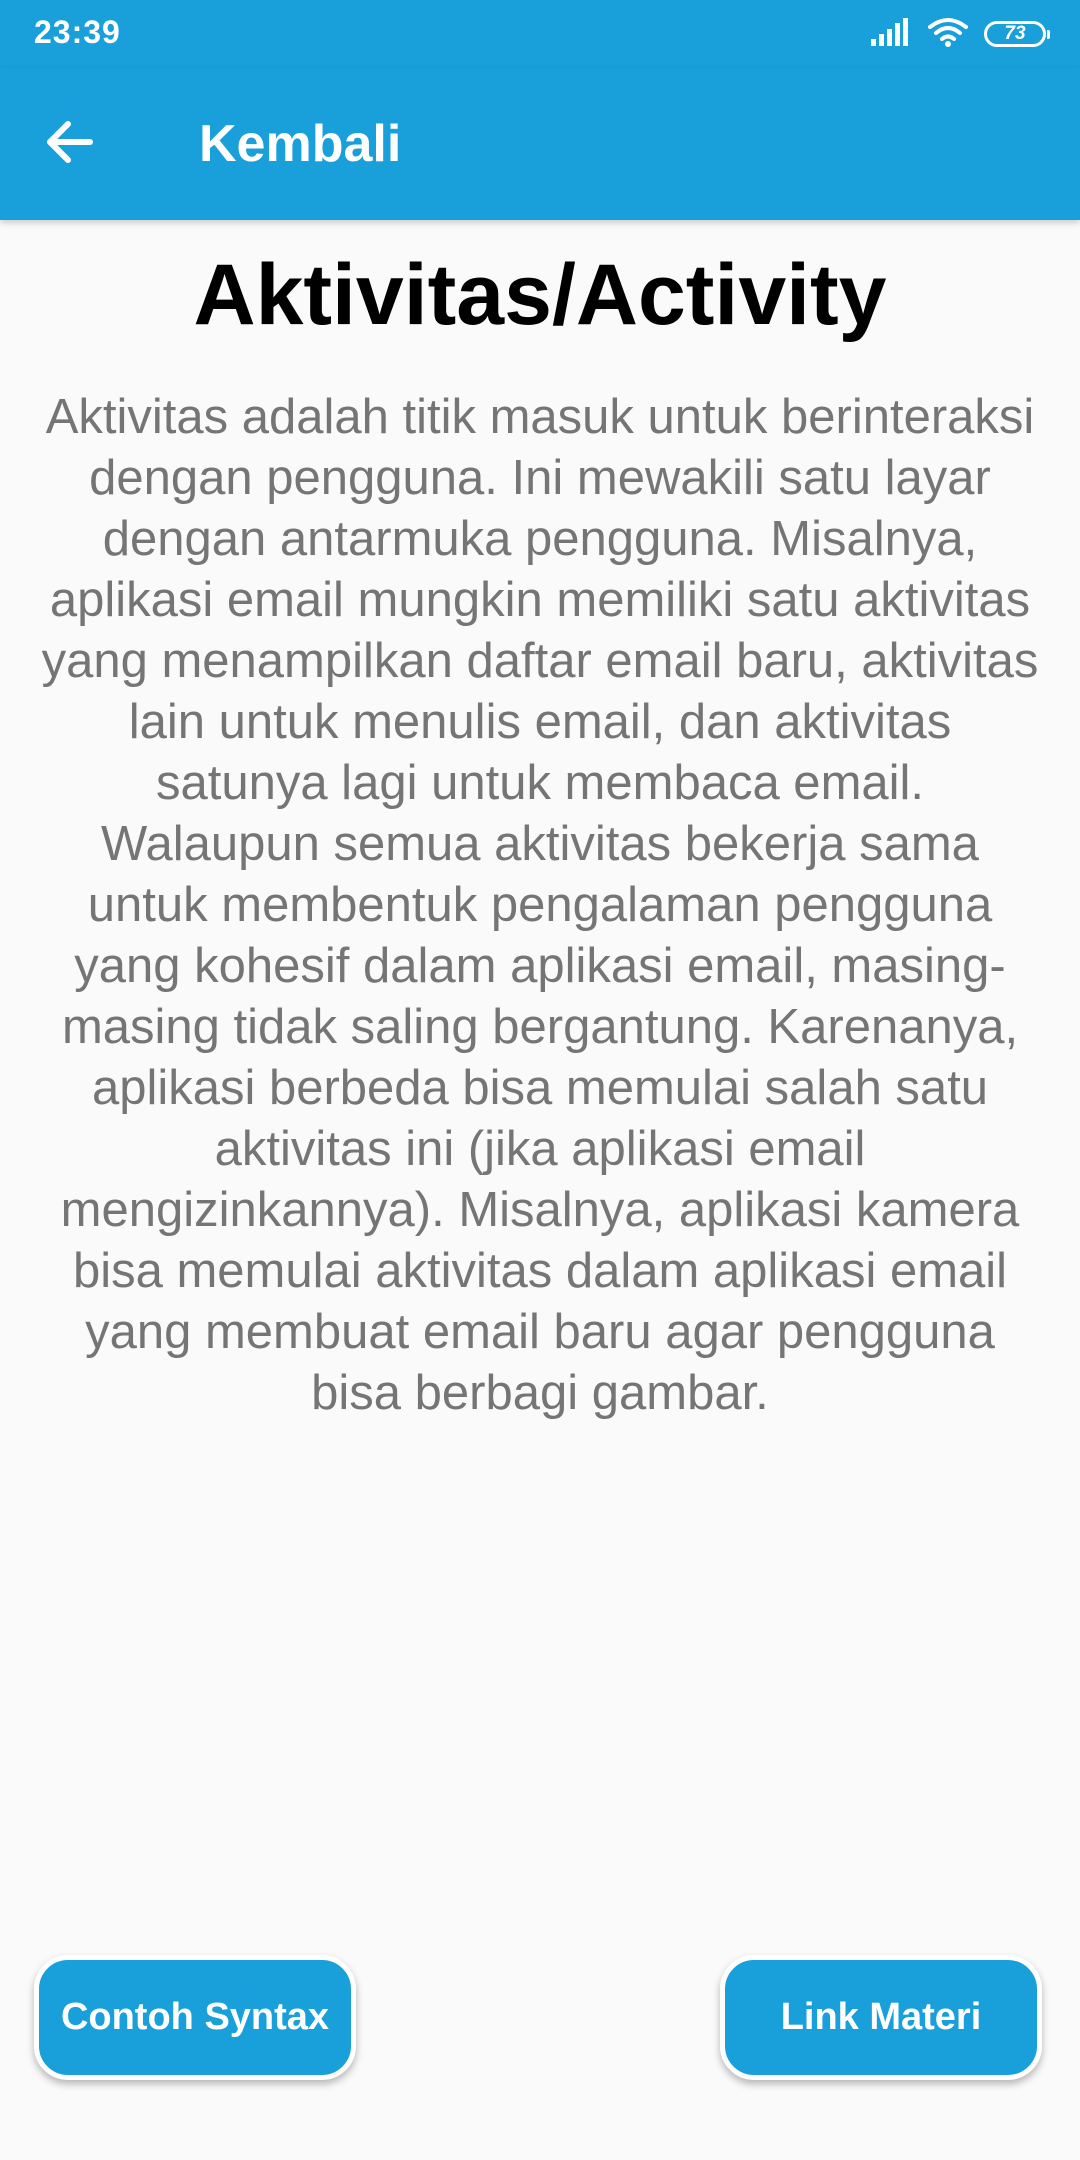 This screenshot has height=2160, width=1080. I want to click on signal-icon, so click(891, 34).